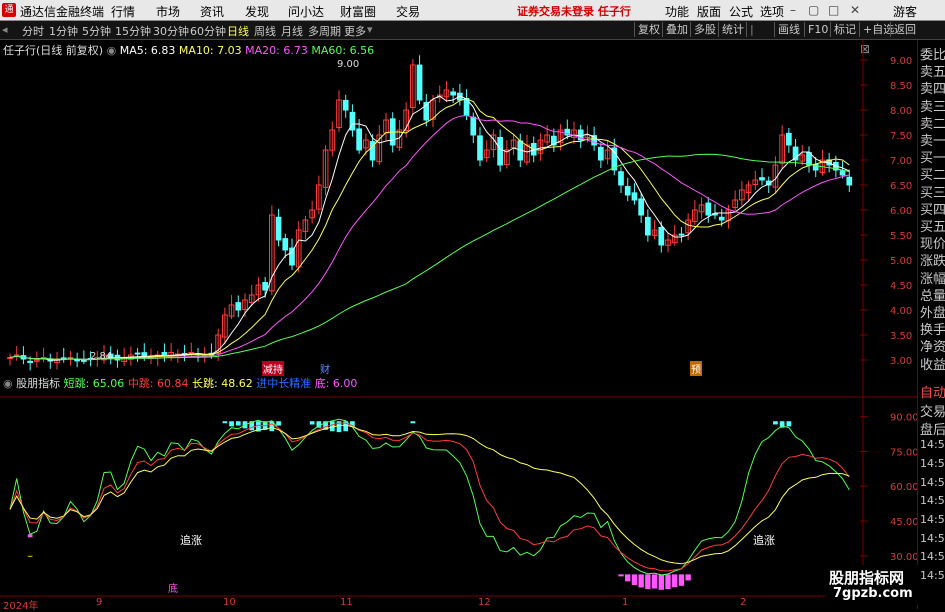 The width and height of the screenshot is (945, 612). What do you see at coordinates (676, 29) in the screenshot?
I see `overlay-button: 叠加` at bounding box center [676, 29].